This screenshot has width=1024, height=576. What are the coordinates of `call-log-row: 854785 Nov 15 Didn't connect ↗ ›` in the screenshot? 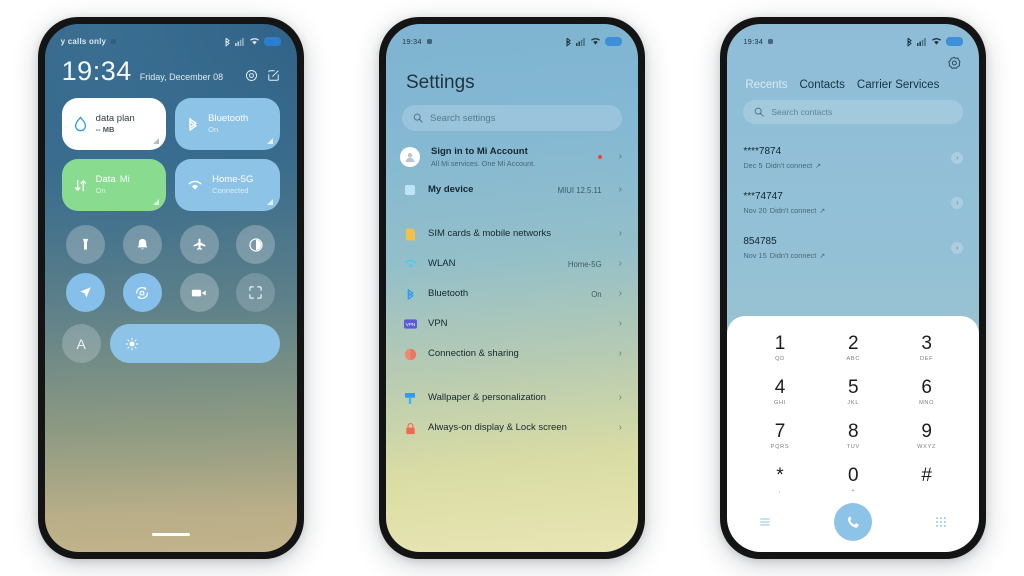 It's located at (853, 248).